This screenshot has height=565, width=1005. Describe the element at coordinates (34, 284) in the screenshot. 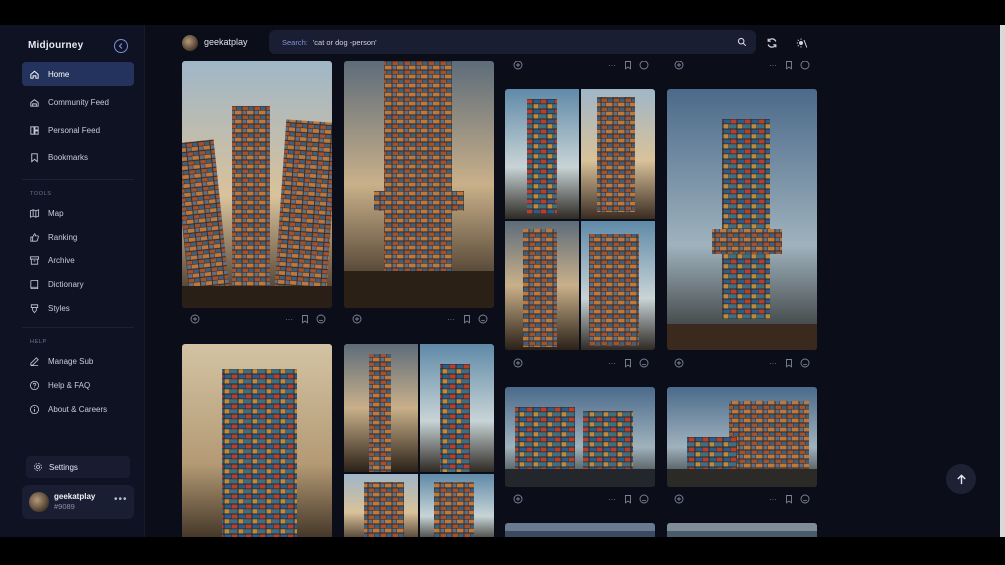

I see `dictionary-icon` at that location.